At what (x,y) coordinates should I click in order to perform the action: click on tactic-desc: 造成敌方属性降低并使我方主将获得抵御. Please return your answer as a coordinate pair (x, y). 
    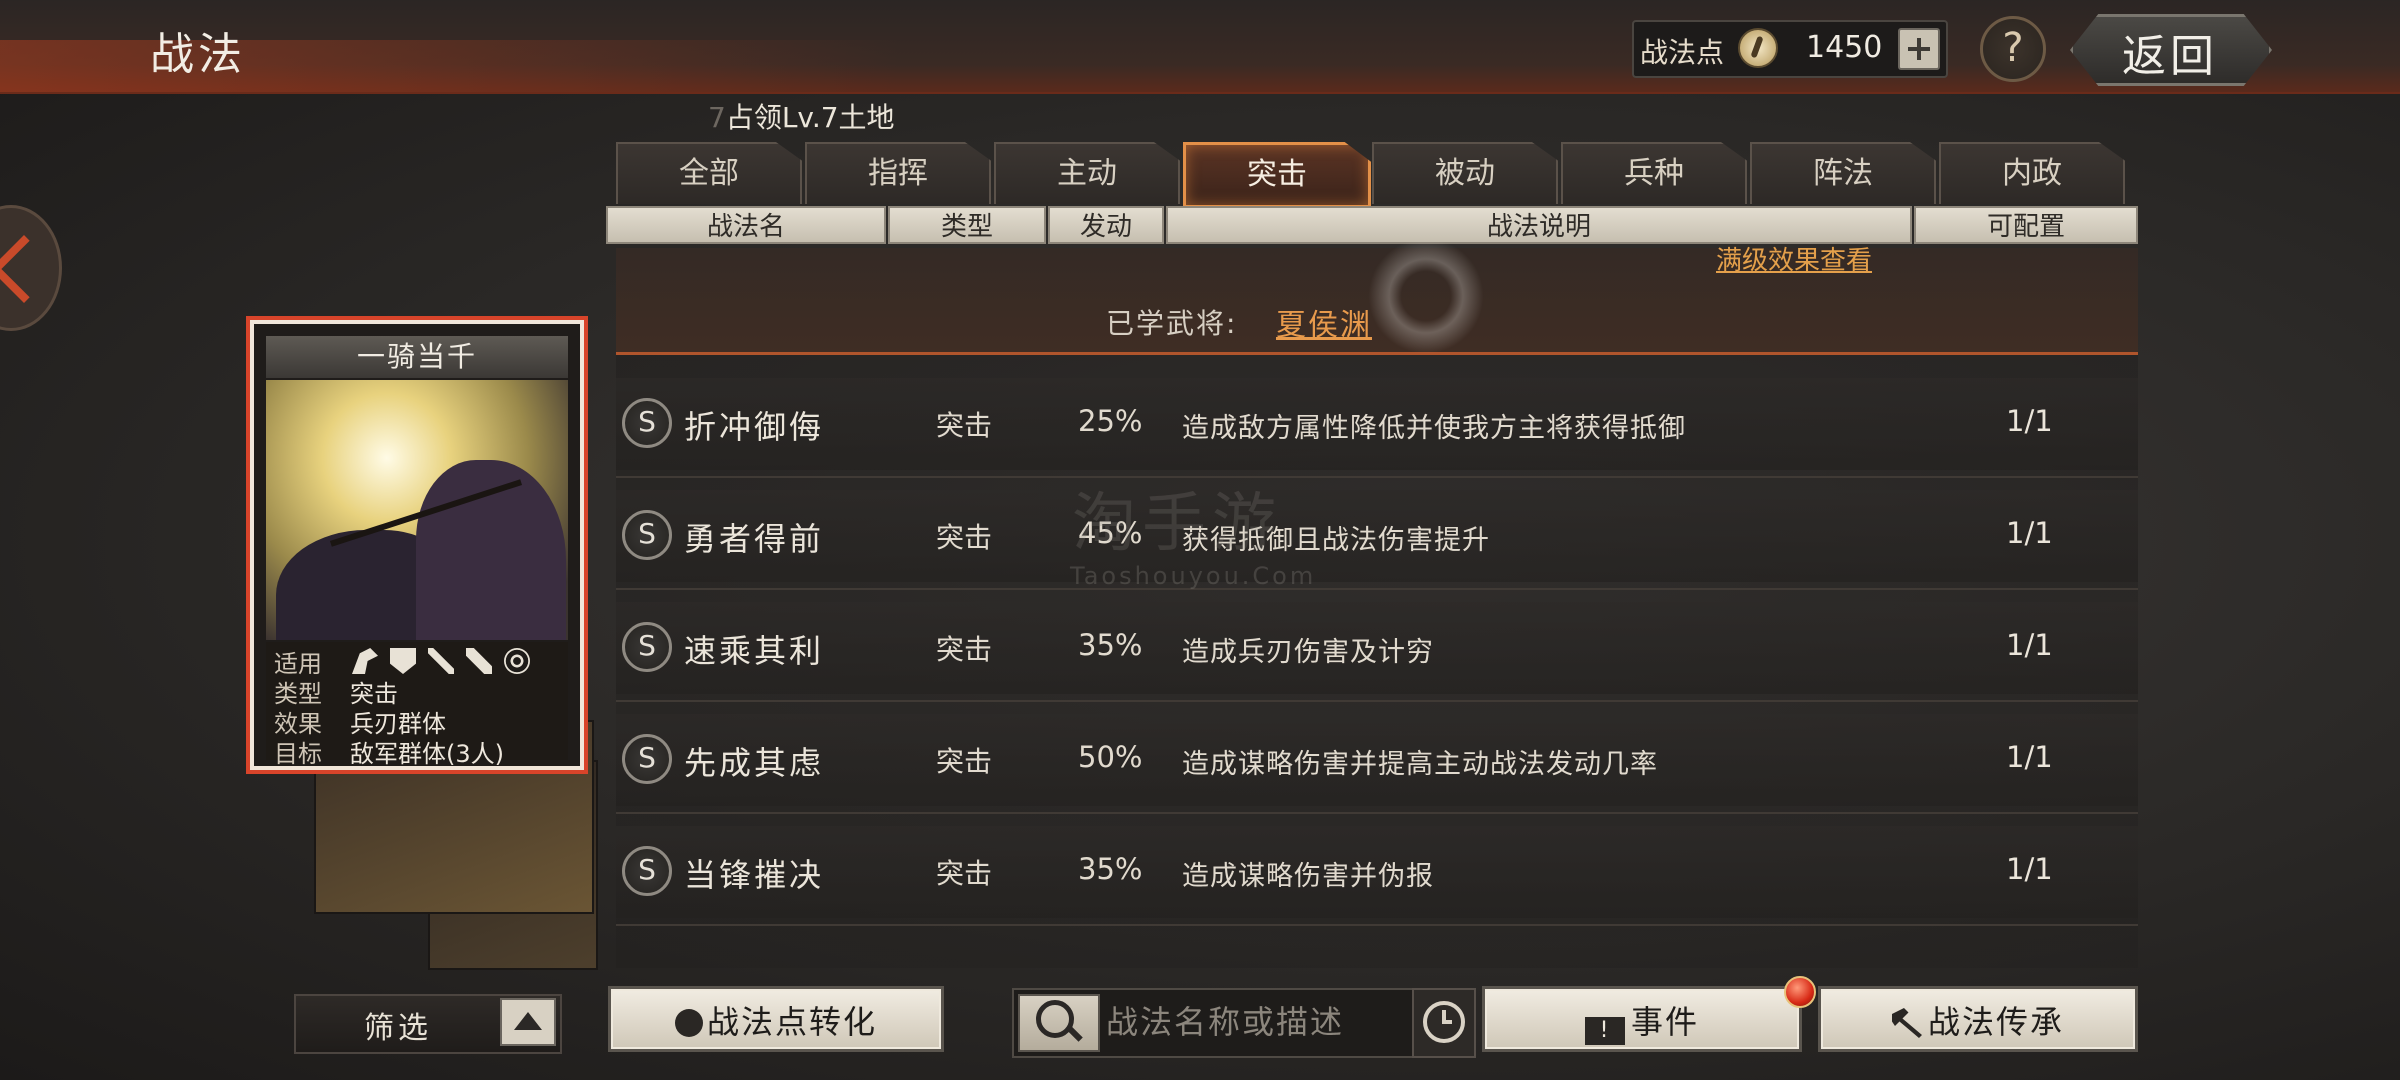
    Looking at the image, I should click on (1434, 428).